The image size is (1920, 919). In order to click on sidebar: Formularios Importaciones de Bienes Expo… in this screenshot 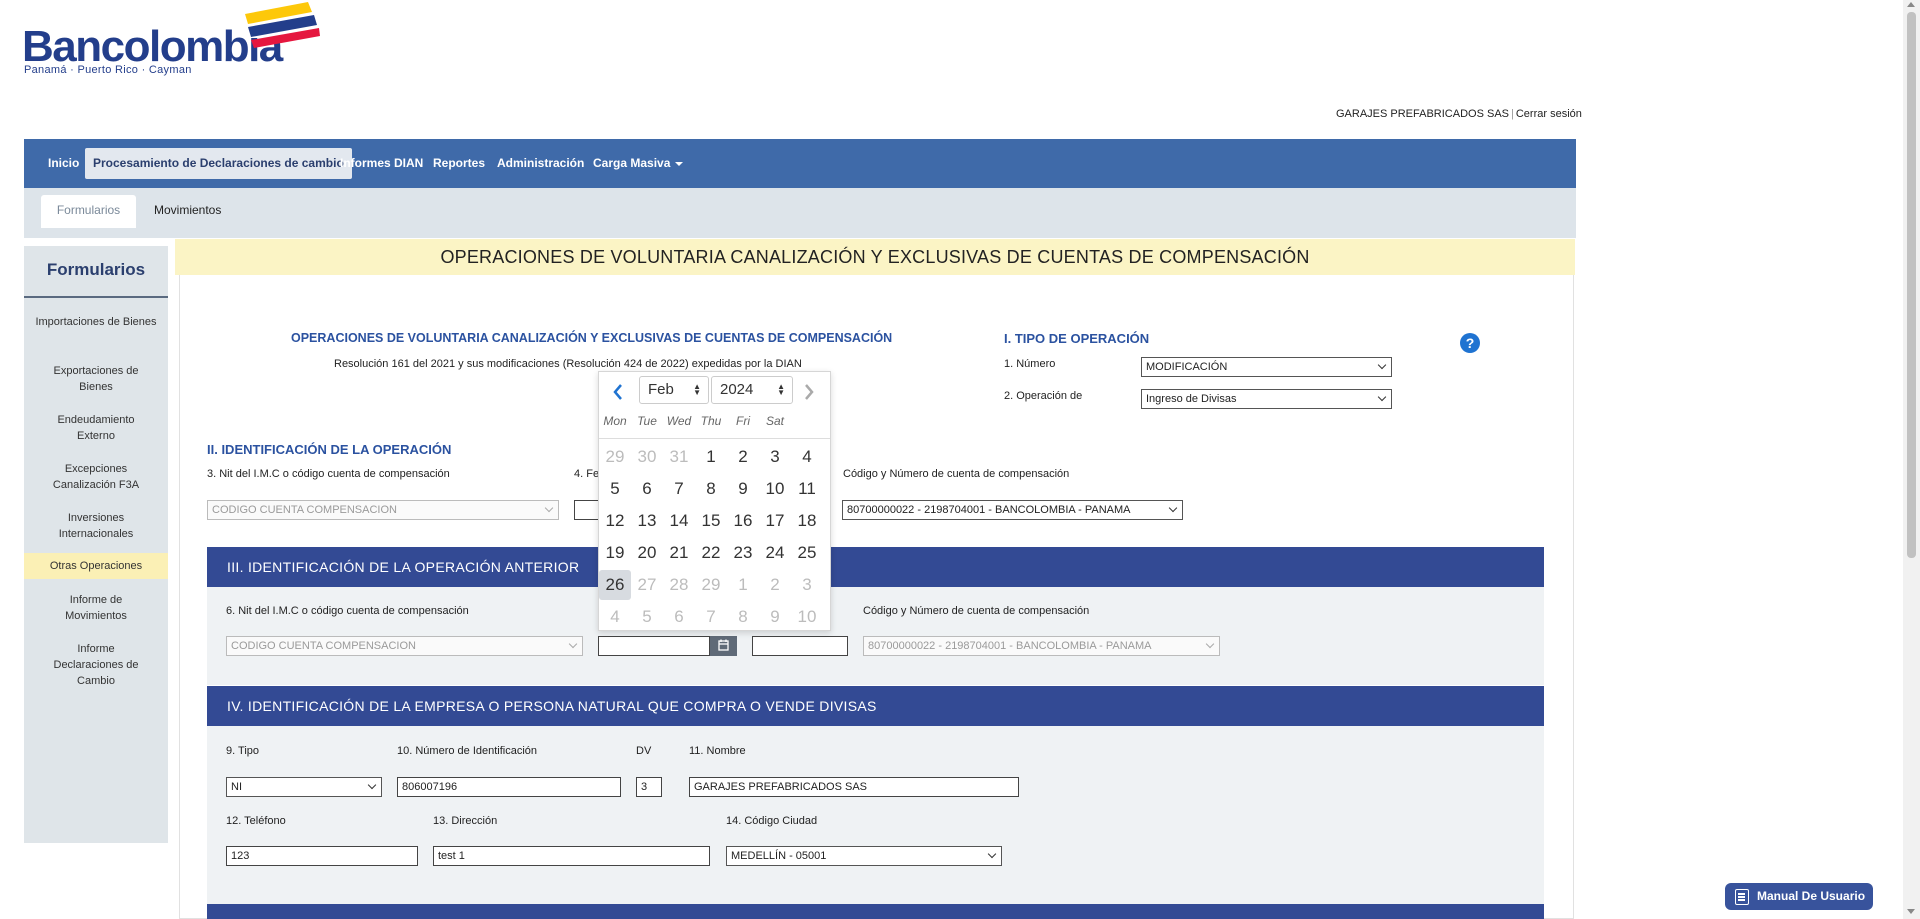, I will do `click(96, 544)`.